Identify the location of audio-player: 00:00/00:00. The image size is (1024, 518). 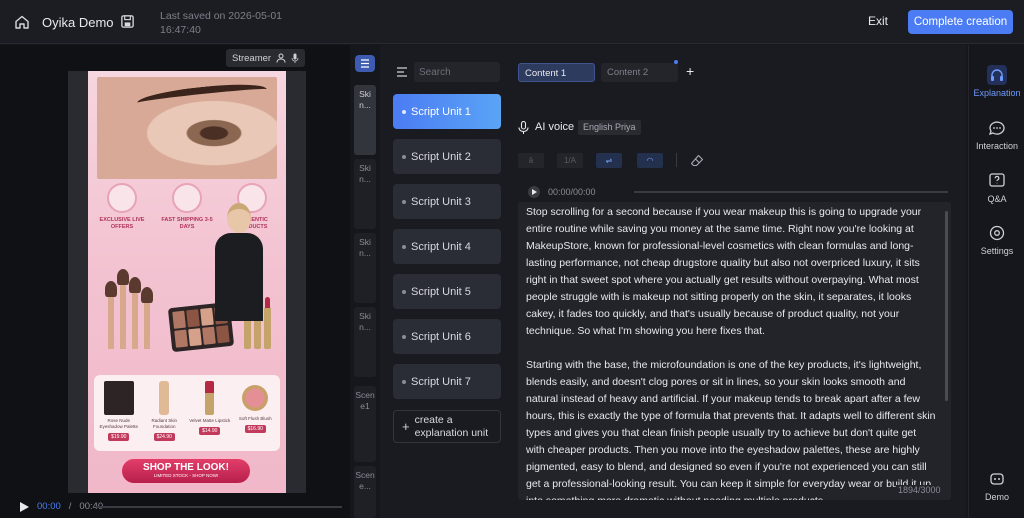
(734, 192).